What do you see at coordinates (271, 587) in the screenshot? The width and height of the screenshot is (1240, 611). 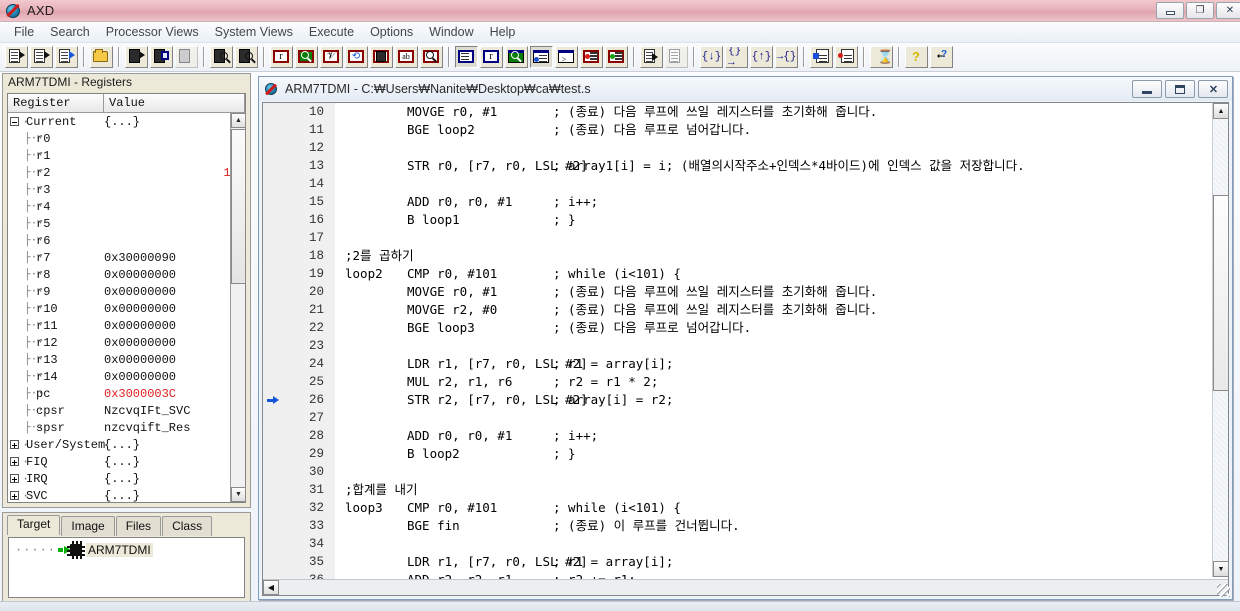 I see `hscroll-left-button: ◀` at bounding box center [271, 587].